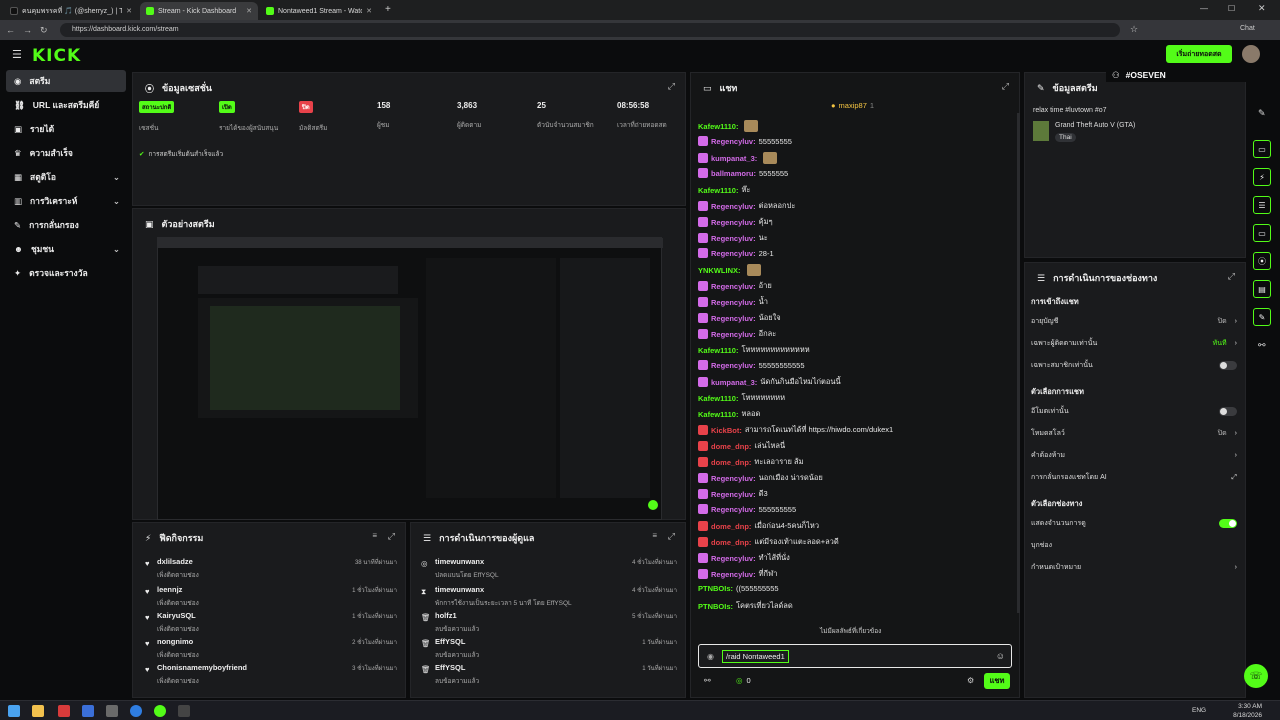 This screenshot has height=720, width=1280. What do you see at coordinates (17, 54) in the screenshot?
I see `menu-icon: ☰` at bounding box center [17, 54].